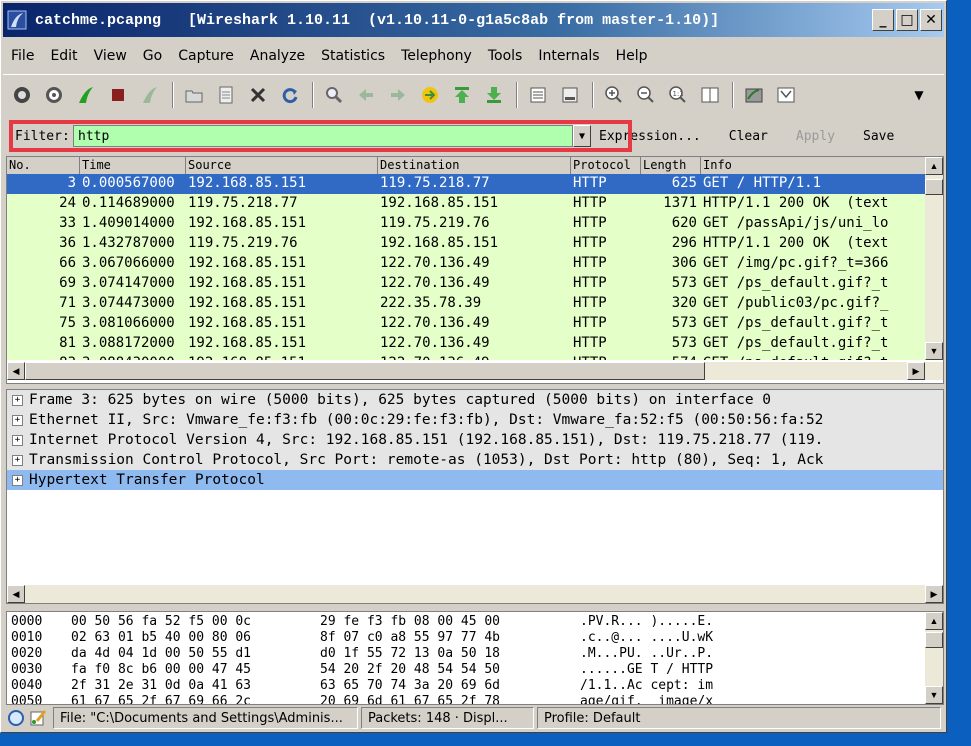 This screenshot has width=971, height=746. Describe the element at coordinates (462, 95) in the screenshot. I see `first-packet-icon` at that location.